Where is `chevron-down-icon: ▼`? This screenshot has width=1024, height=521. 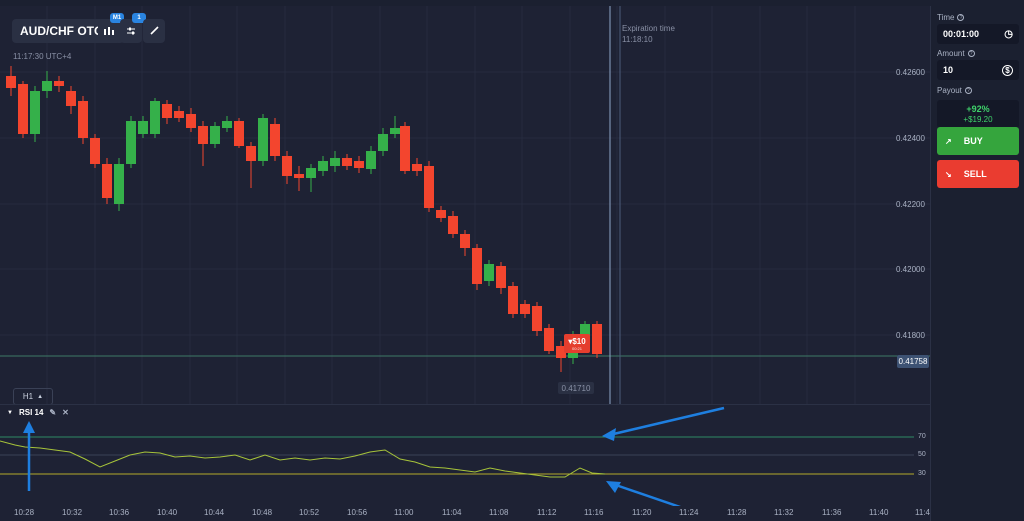 chevron-down-icon: ▼ is located at coordinates (10, 413).